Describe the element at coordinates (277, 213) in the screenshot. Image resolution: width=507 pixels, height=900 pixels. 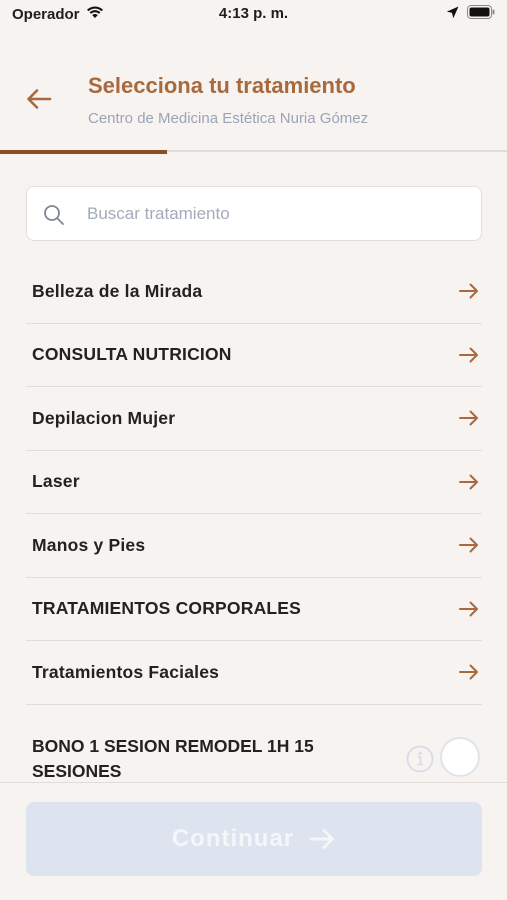
I see `search-input` at that location.